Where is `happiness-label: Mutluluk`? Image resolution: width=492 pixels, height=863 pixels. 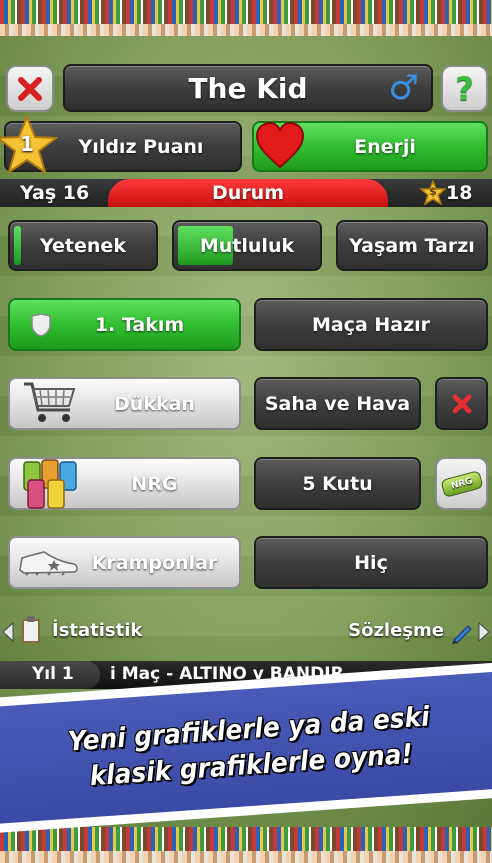
happiness-label: Mutluluk is located at coordinates (247, 245).